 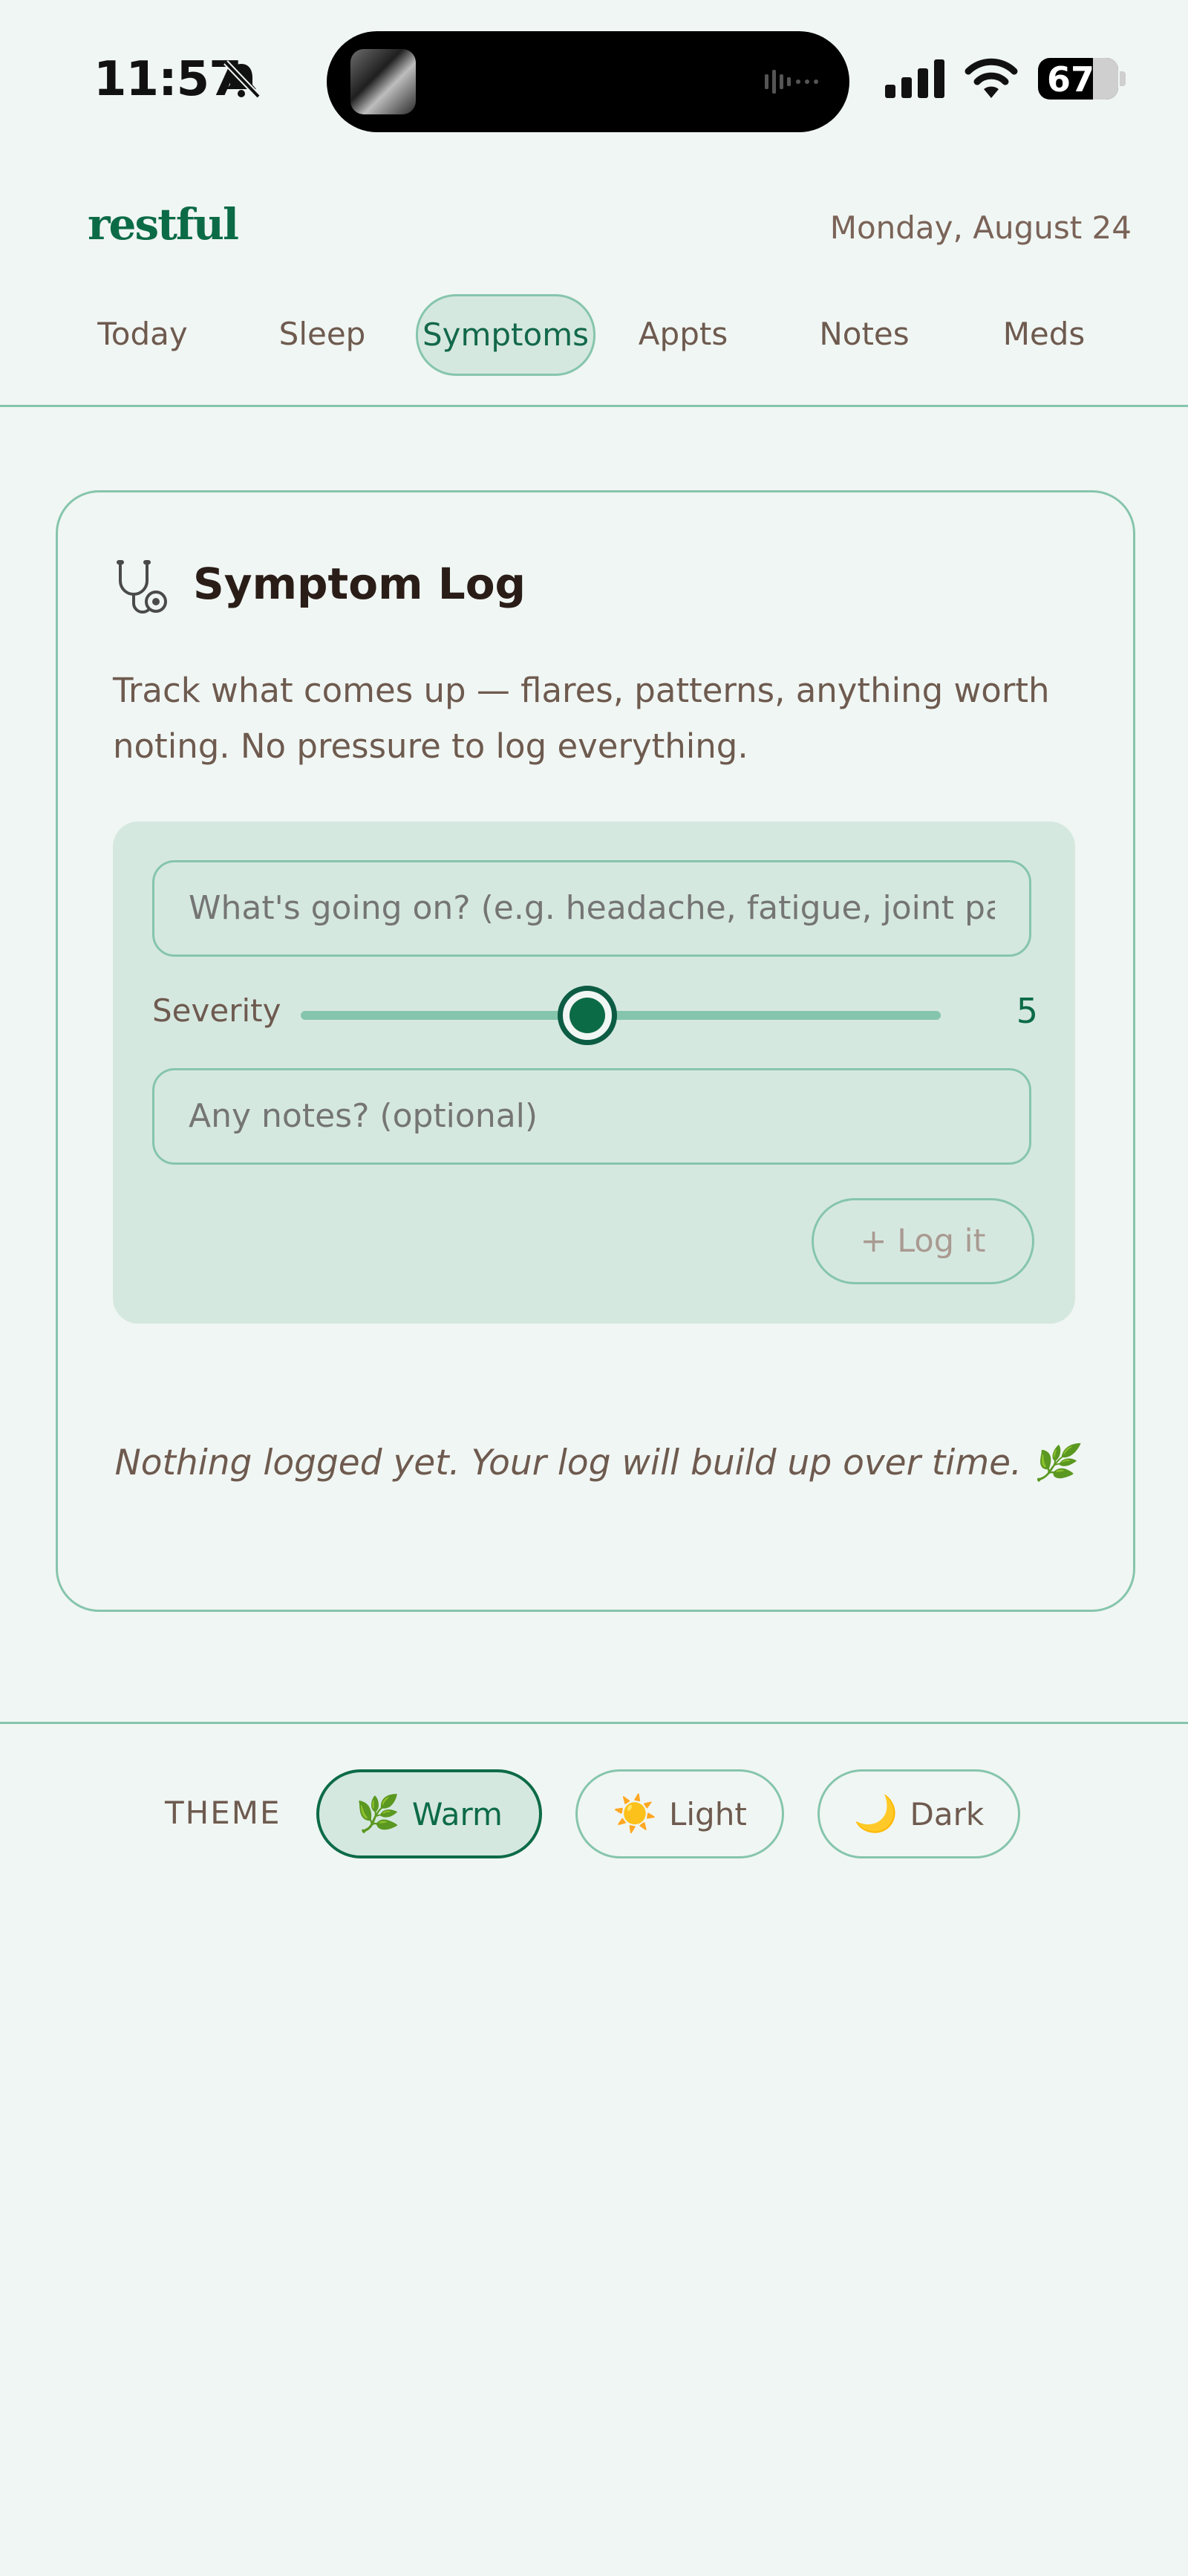 What do you see at coordinates (683, 334) in the screenshot?
I see `tab-appts: Appts` at bounding box center [683, 334].